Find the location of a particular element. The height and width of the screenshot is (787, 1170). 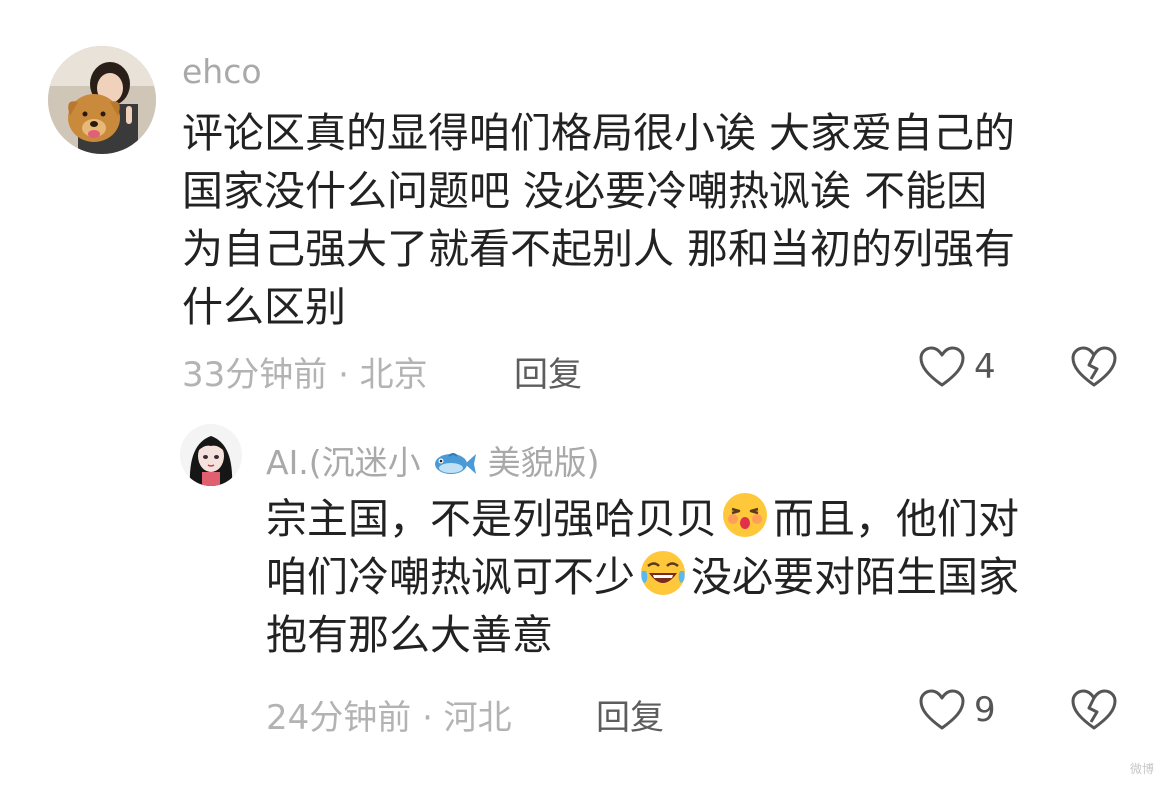

avatar-girl-with-dog-icon is located at coordinates (102, 100).